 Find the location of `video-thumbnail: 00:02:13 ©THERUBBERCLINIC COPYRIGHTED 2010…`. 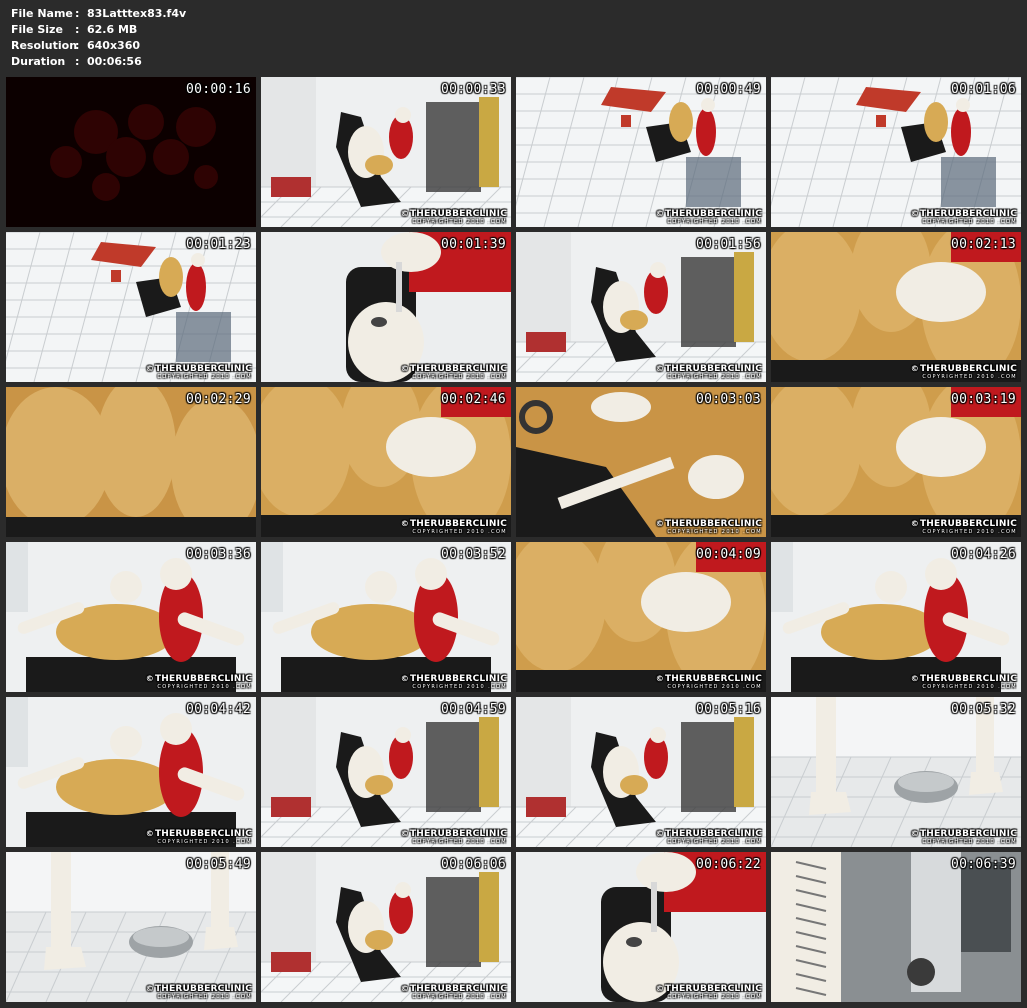

video-thumbnail: 00:02:13 ©THERUBBERCLINIC COPYRIGHTED 2010… is located at coordinates (896, 307).